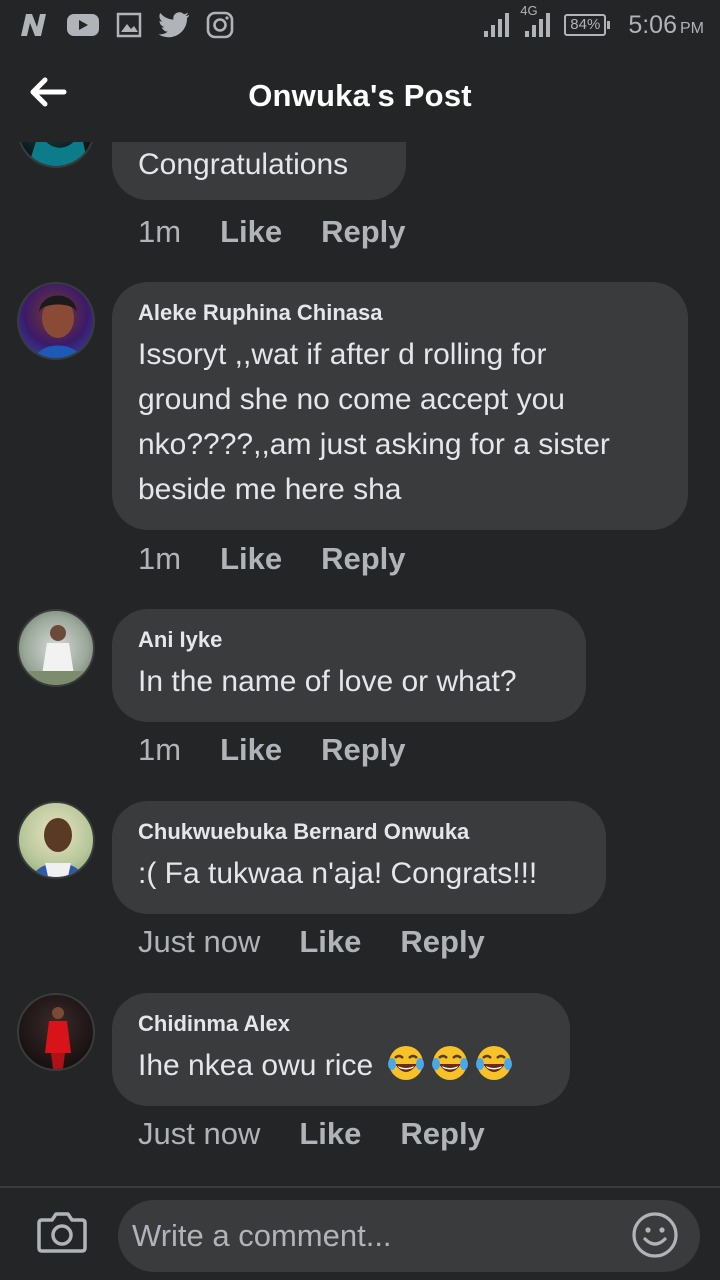  What do you see at coordinates (270, 489) in the screenshot?
I see `comment-text-line: beside me here sha` at bounding box center [270, 489].